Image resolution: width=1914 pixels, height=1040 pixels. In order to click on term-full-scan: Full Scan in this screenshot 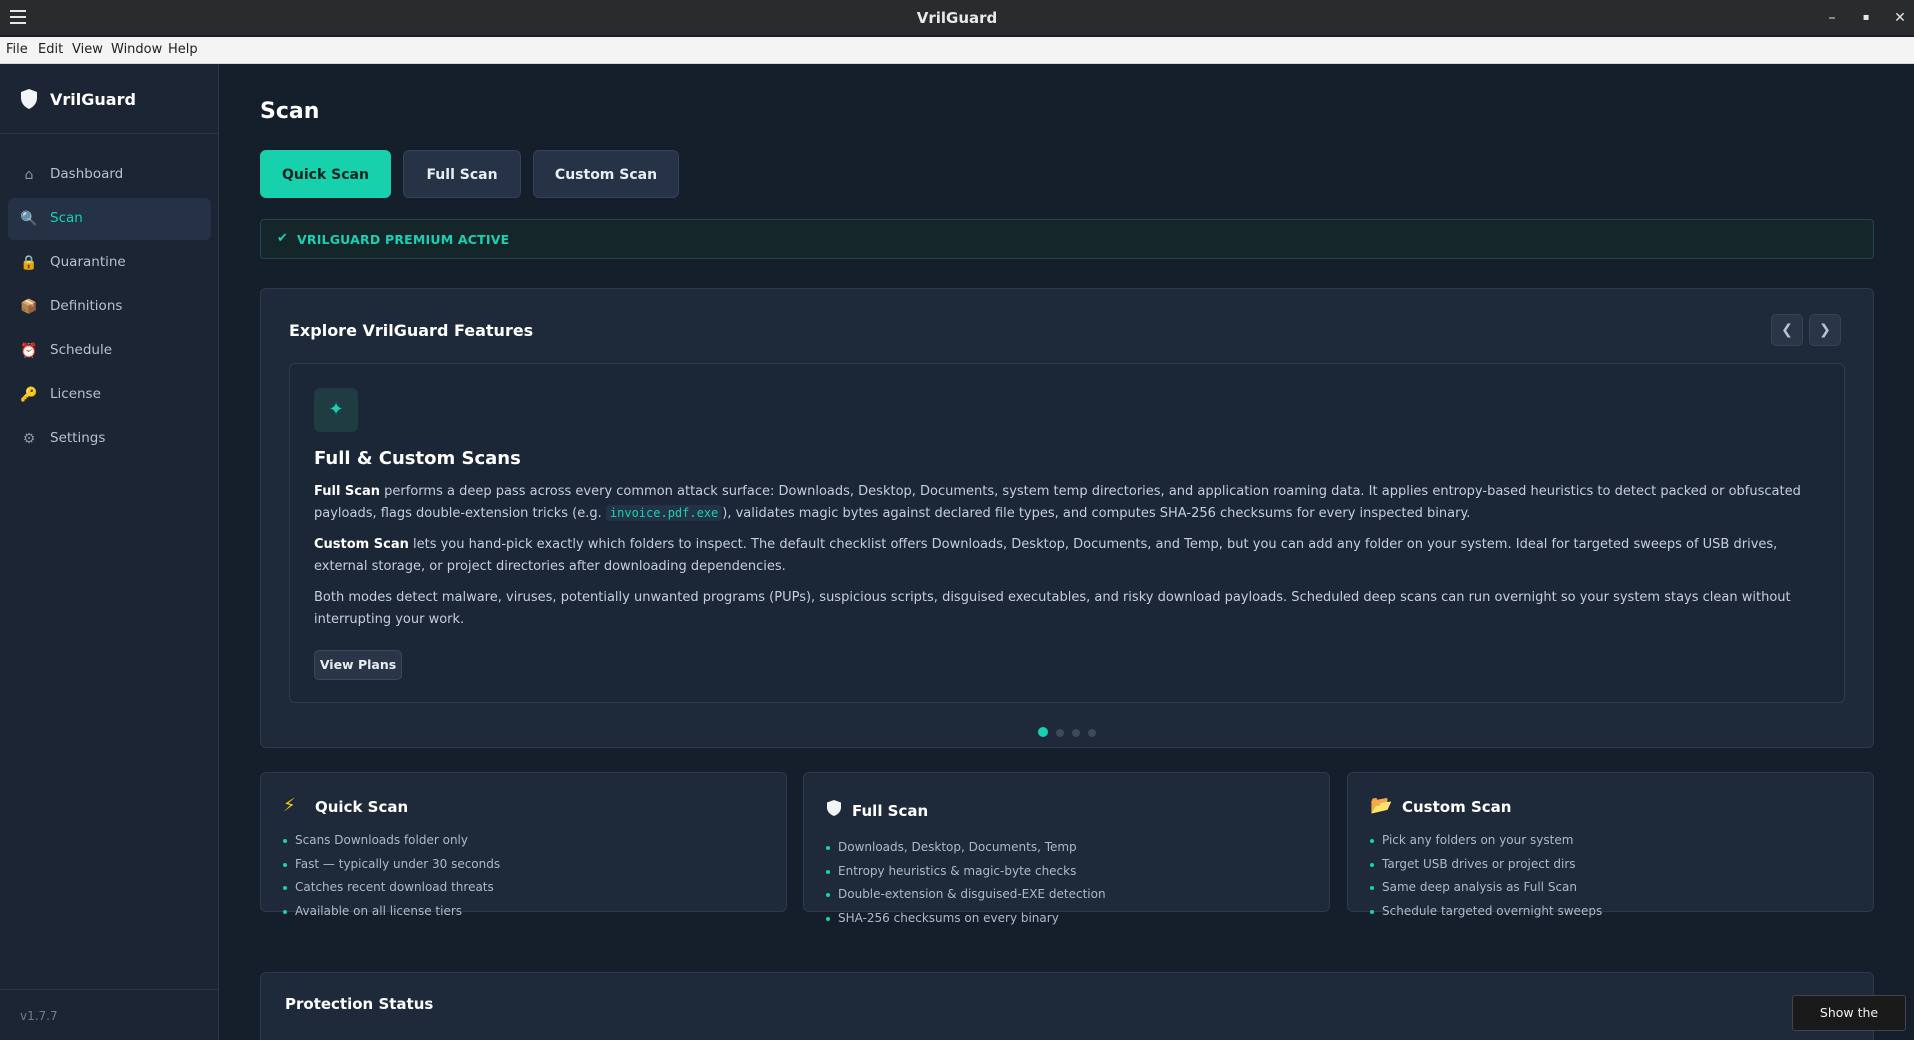, I will do `click(347, 491)`.